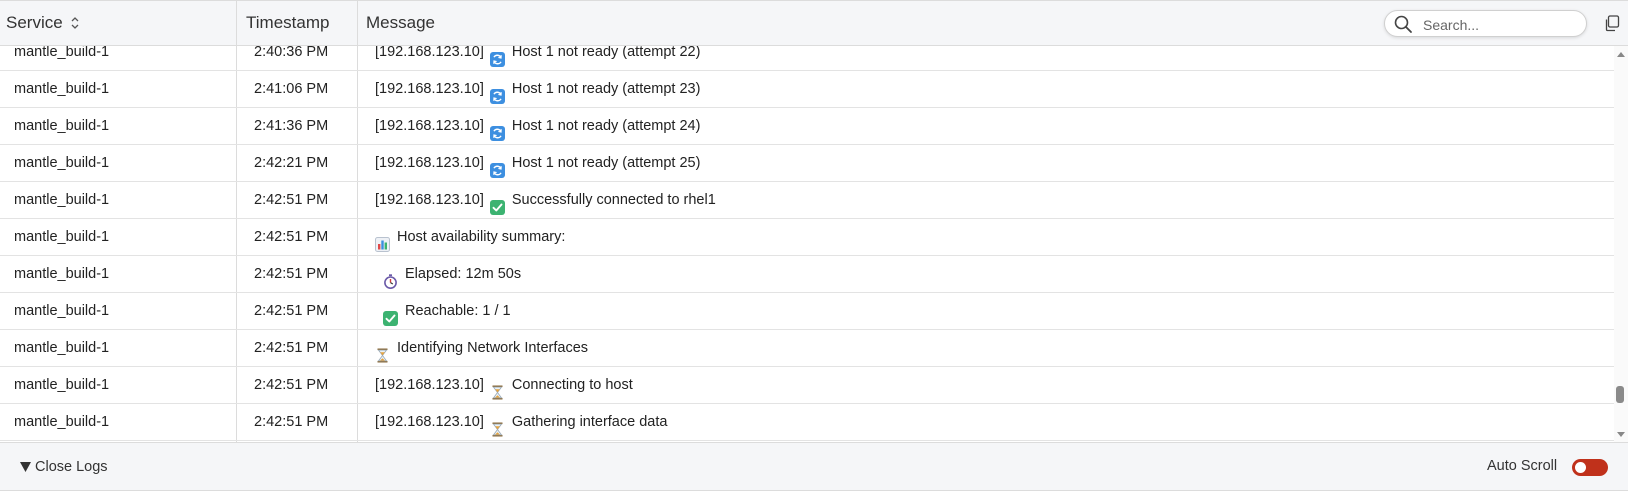 The image size is (1628, 491). Describe the element at coordinates (400, 22) in the screenshot. I see `message-header-label: Message` at that location.